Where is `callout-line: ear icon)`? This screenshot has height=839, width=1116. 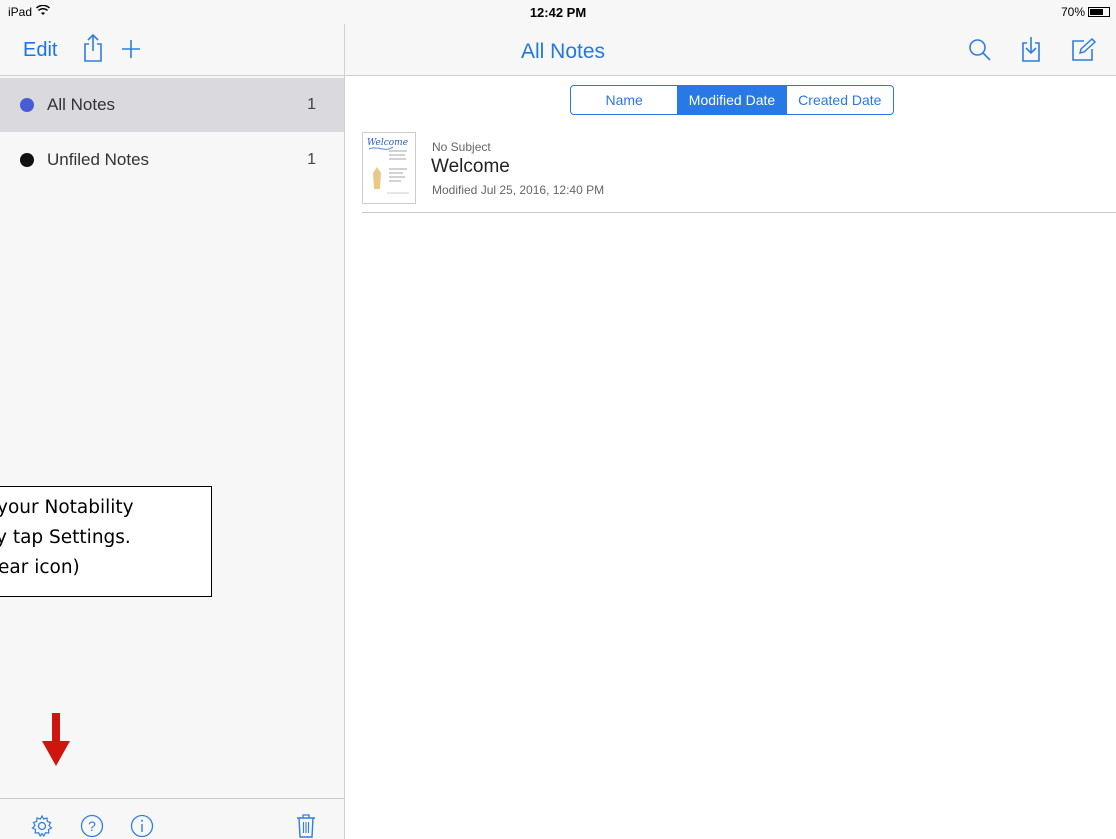
callout-line: ear icon) is located at coordinates (40, 567).